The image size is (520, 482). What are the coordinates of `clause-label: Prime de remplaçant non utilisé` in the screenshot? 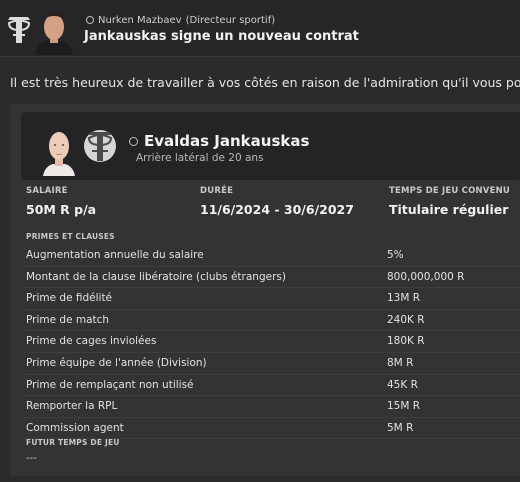 It's located at (110, 384).